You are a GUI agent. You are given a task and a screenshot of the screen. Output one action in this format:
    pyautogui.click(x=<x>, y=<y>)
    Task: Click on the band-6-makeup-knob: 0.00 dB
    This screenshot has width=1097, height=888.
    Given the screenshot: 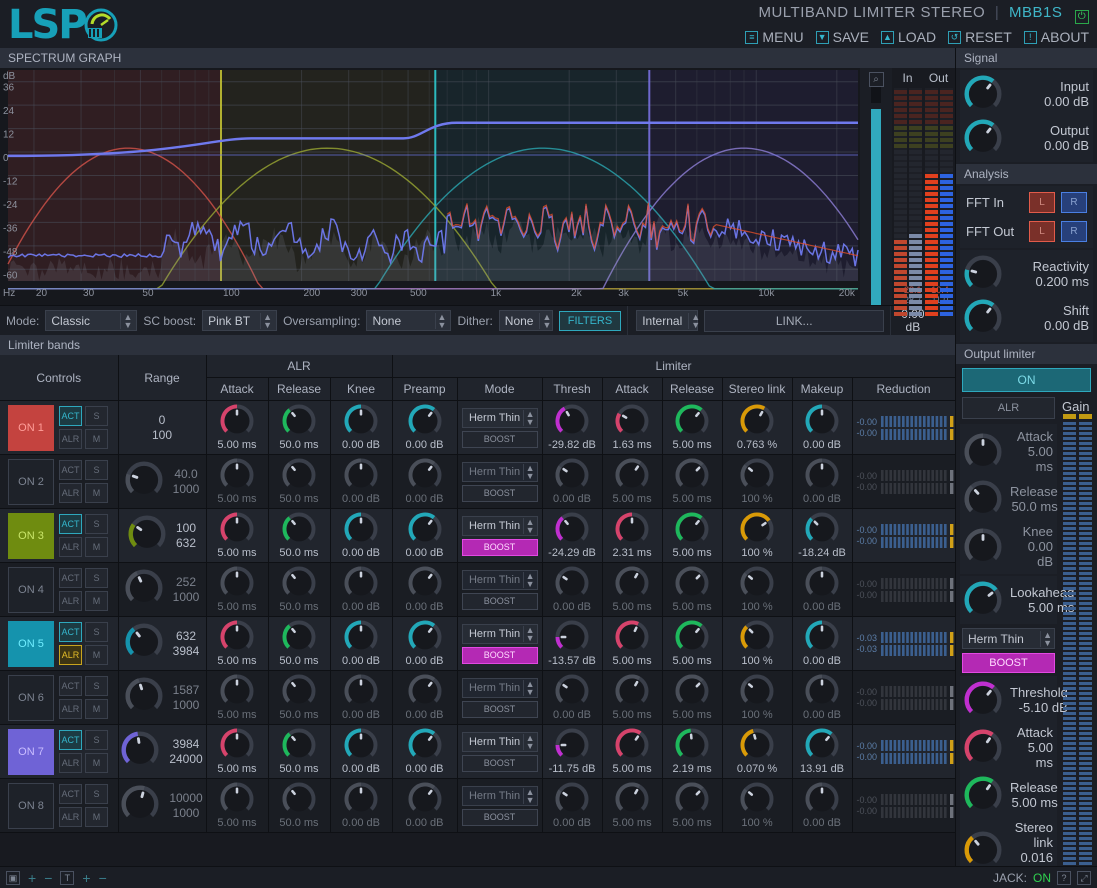 What is the action you would take?
    pyautogui.click(x=822, y=697)
    